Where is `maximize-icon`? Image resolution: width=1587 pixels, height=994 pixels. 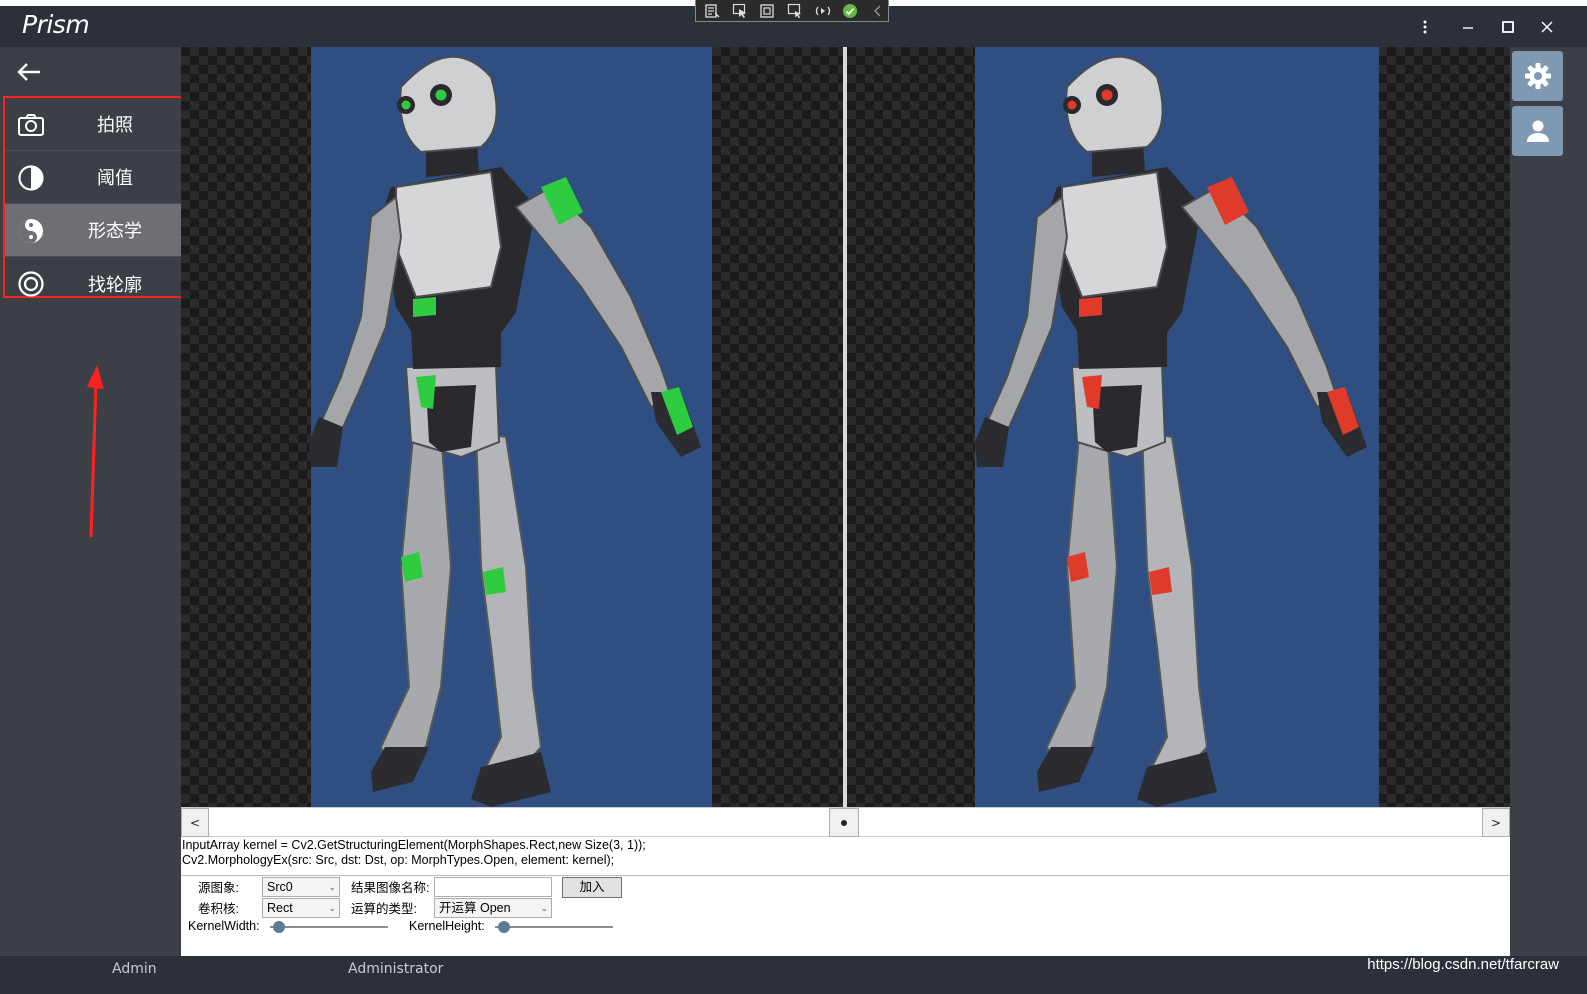 maximize-icon is located at coordinates (1508, 27).